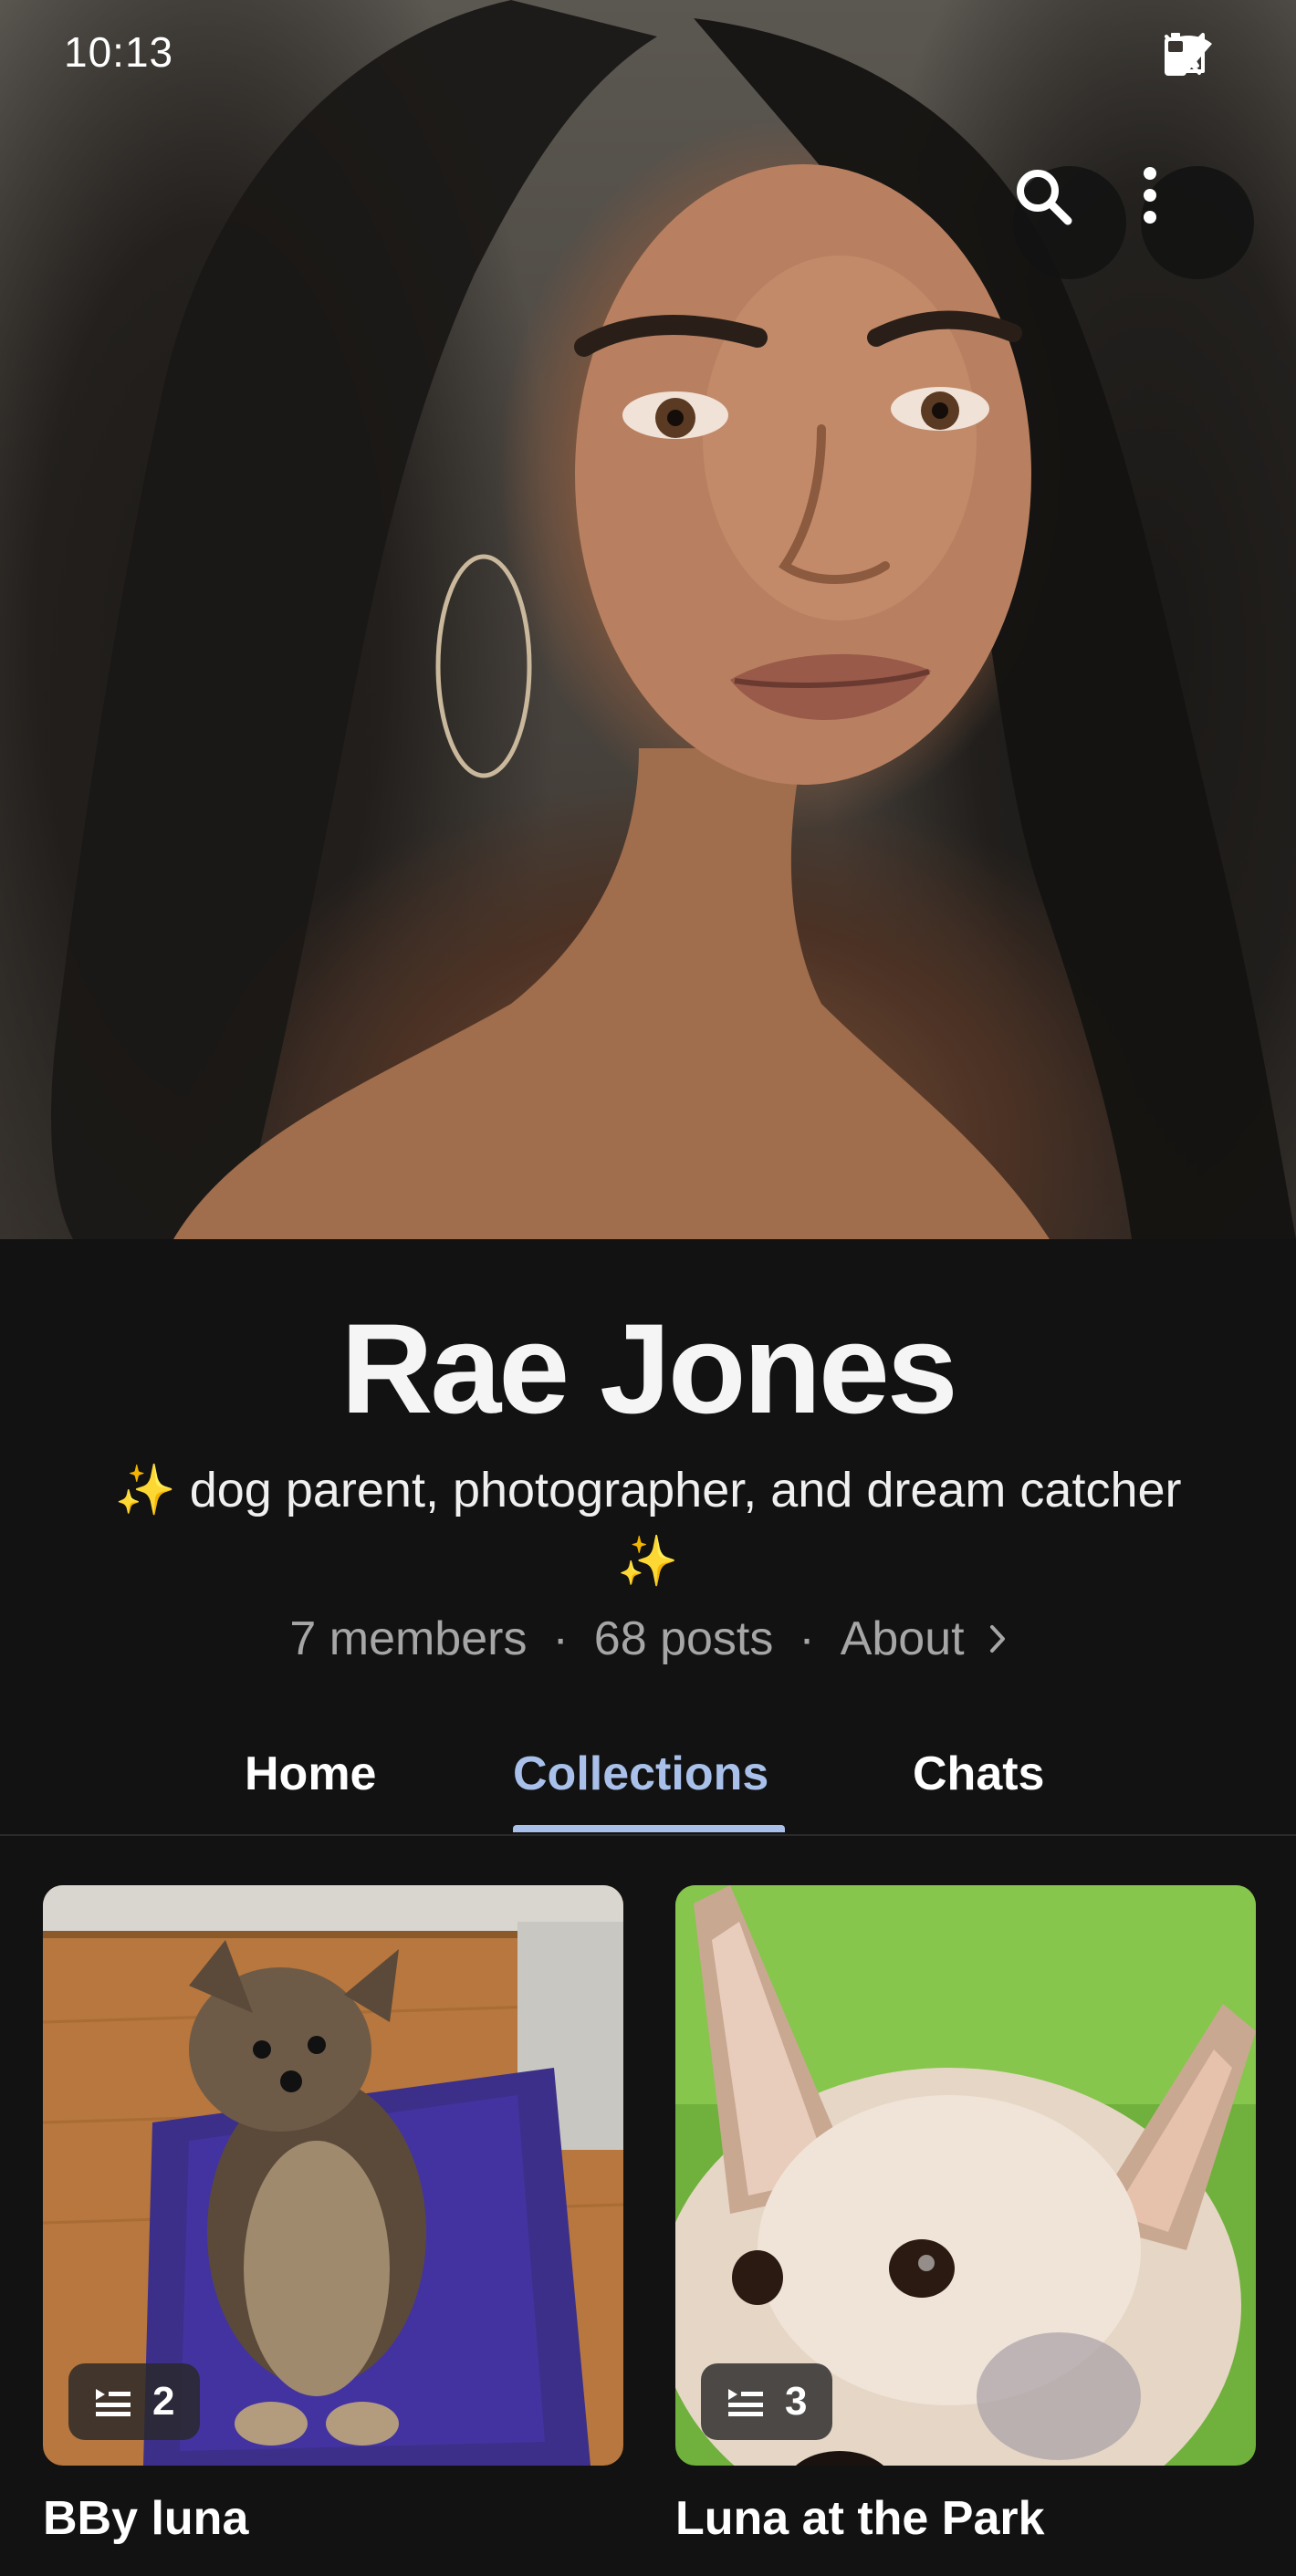  Describe the element at coordinates (1197, 222) in the screenshot. I see `more-options-button` at that location.